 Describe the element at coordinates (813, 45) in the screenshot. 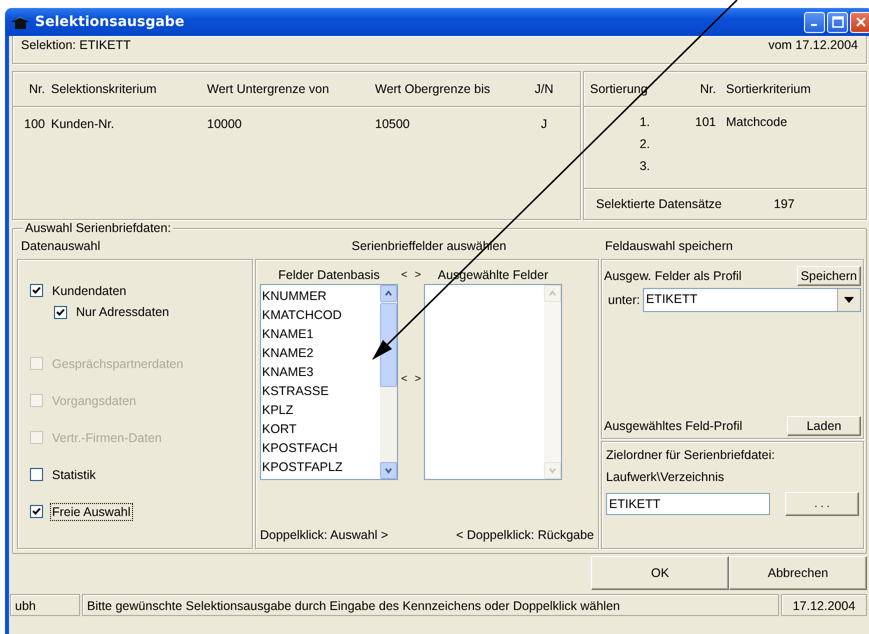

I see `selection-date: vom 17.12.2004` at that location.